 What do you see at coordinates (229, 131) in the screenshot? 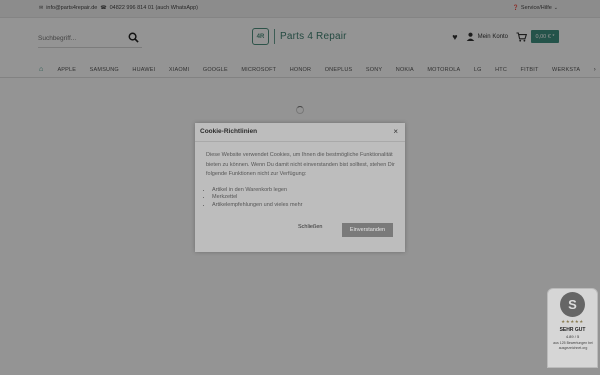
I see `cookie-dialog-title: Cookie-Richtlinien` at bounding box center [229, 131].